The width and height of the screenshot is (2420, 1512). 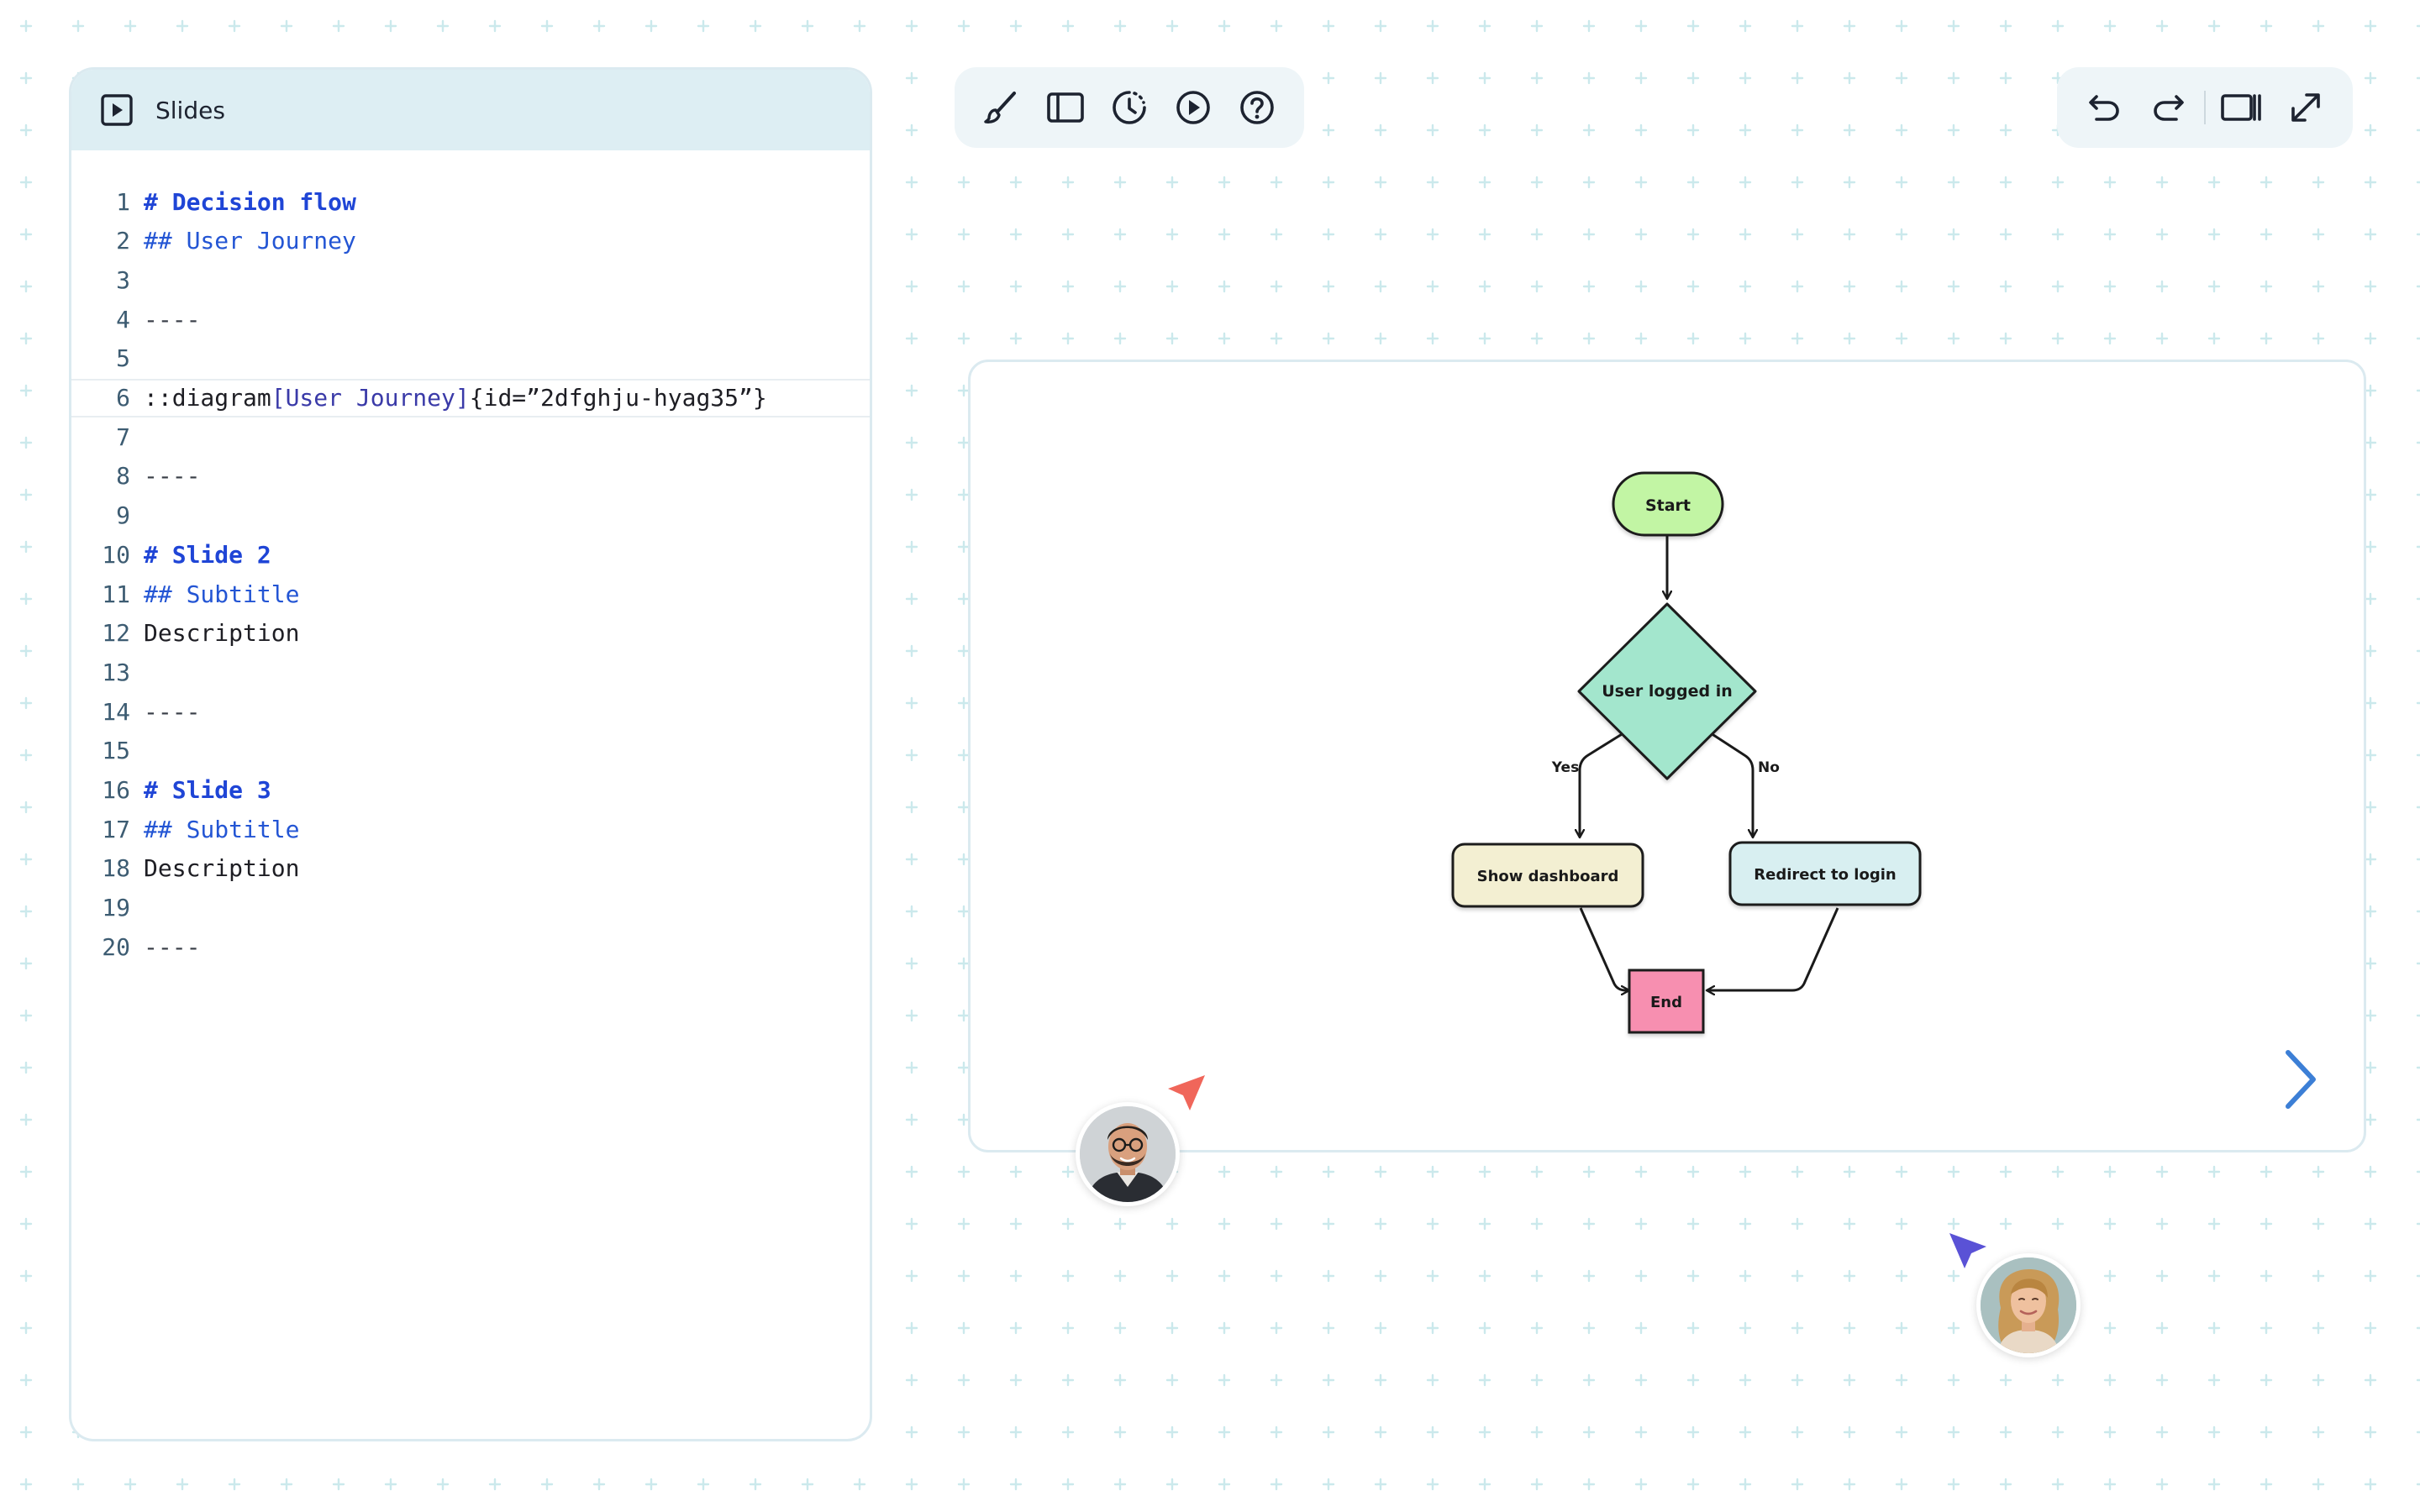 I want to click on undo-icon, so click(x=2104, y=108).